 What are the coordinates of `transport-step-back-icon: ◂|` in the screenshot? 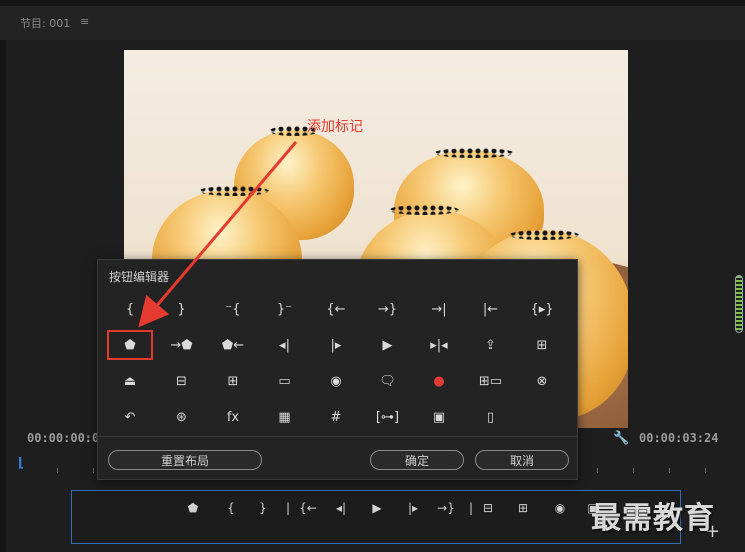 It's located at (341, 508).